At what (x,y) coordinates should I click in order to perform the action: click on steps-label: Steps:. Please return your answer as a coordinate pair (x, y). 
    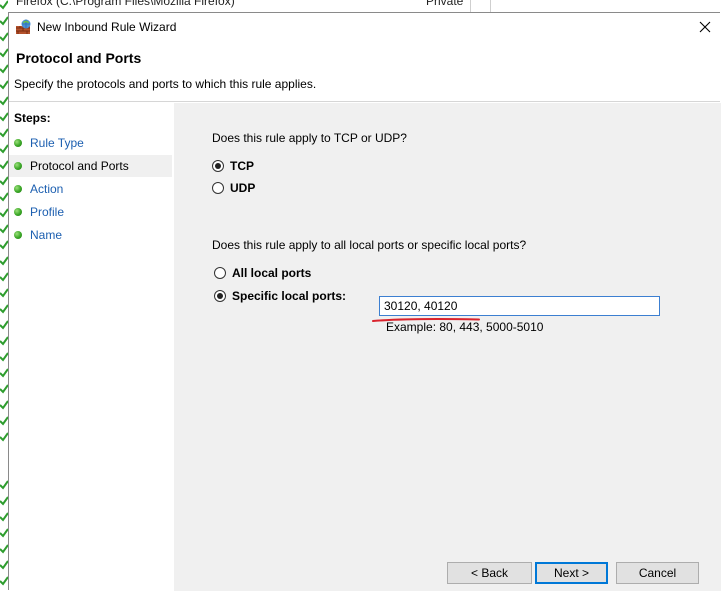
    Looking at the image, I should click on (32, 118).